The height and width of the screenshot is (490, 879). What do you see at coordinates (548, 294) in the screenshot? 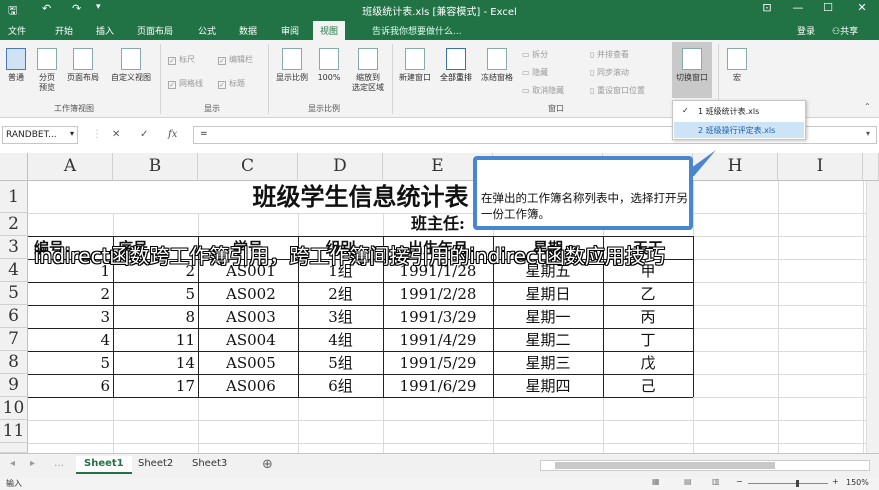
I see `cell-f5: 星期日` at bounding box center [548, 294].